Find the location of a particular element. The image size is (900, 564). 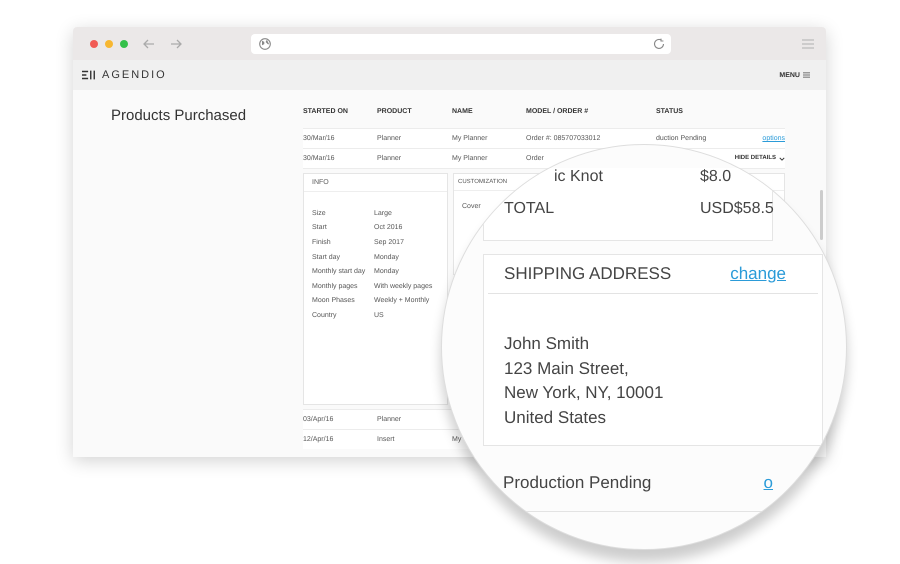

scrollbar is located at coordinates (821, 215).